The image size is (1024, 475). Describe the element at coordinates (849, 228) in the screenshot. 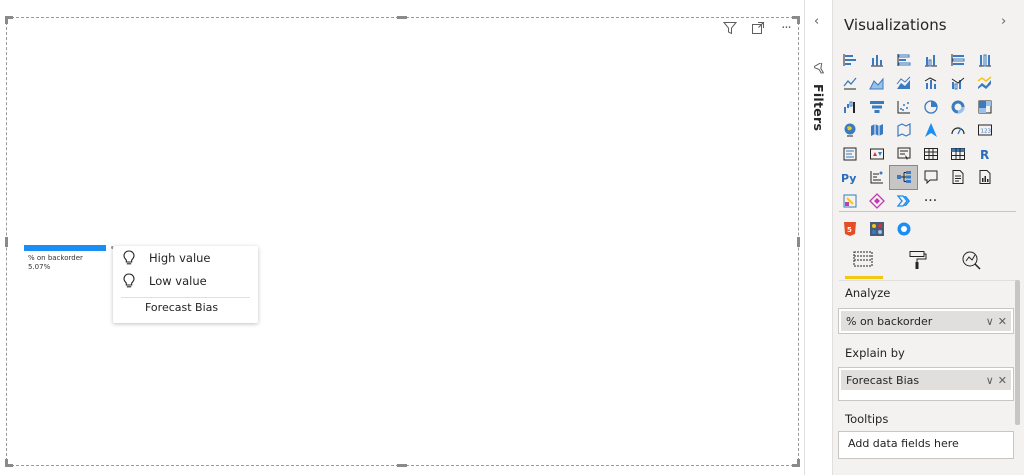

I see `html5-visual-icon: 5` at that location.